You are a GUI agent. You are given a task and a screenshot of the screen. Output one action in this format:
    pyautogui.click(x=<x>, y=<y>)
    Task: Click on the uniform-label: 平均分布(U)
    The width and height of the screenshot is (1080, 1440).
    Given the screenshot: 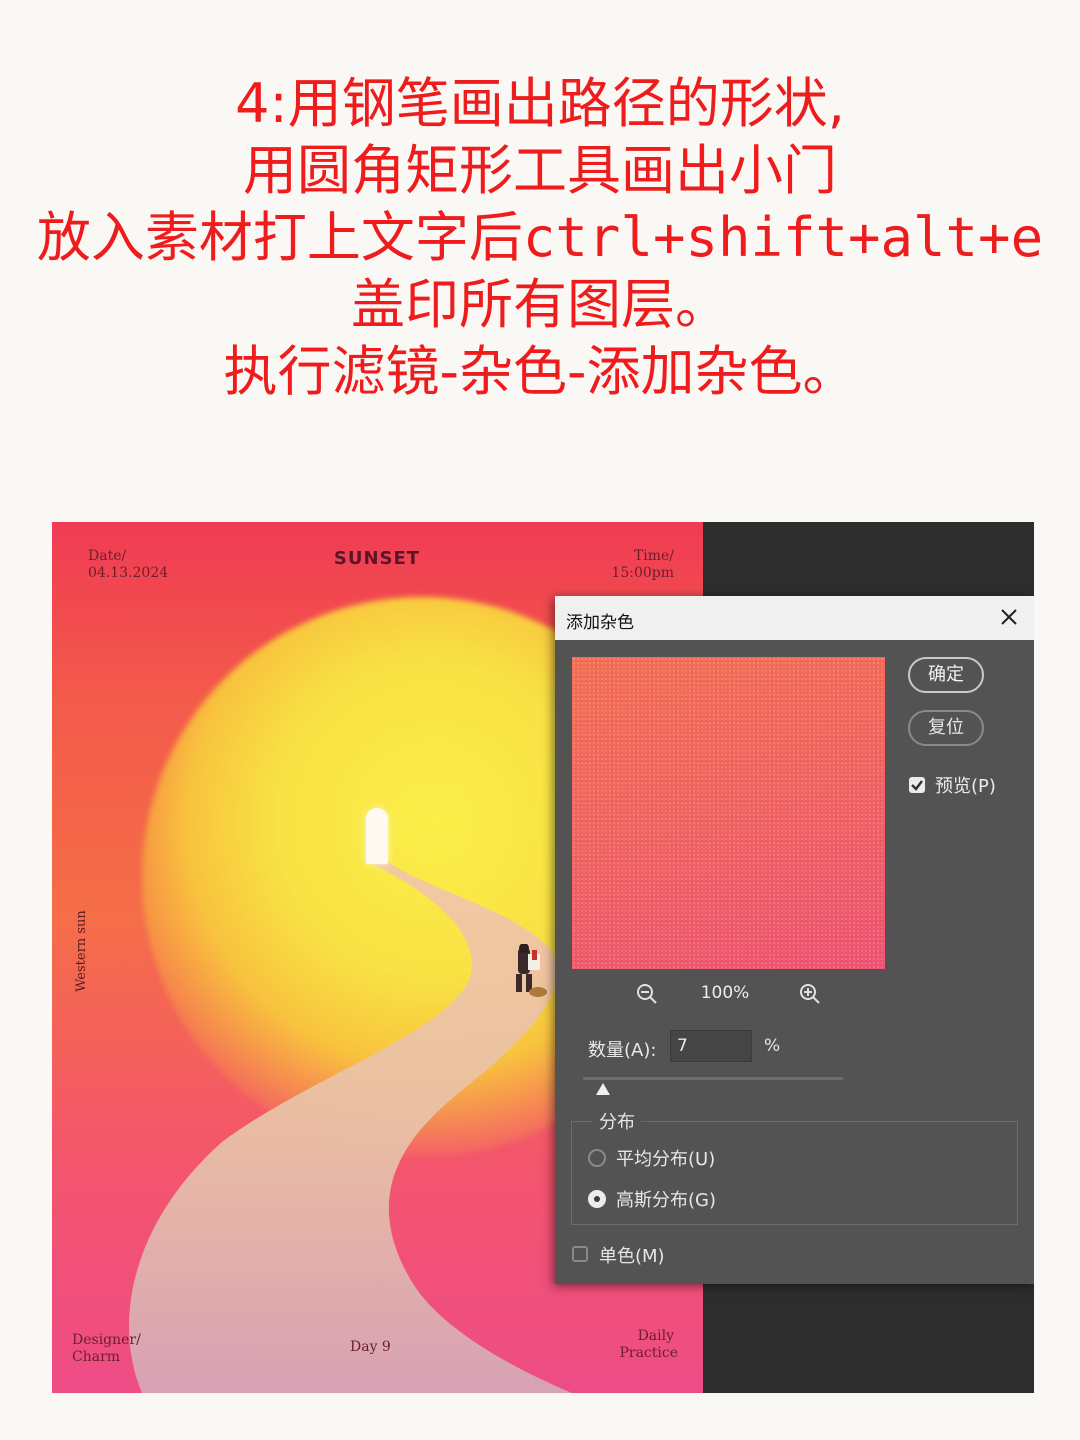 What is the action you would take?
    pyautogui.click(x=666, y=1159)
    